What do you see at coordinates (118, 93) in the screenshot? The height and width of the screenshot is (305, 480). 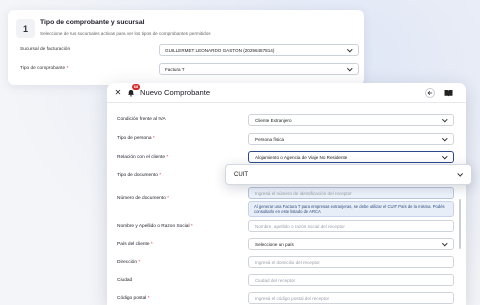 I see `close-icon: ✕` at bounding box center [118, 93].